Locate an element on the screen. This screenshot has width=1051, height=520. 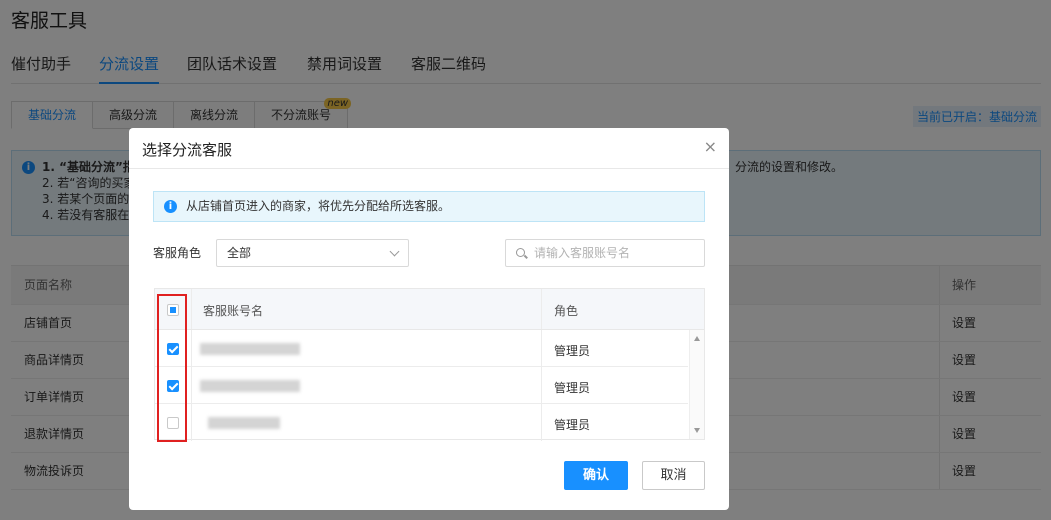
role-select-value: 全部 is located at coordinates (239, 253).